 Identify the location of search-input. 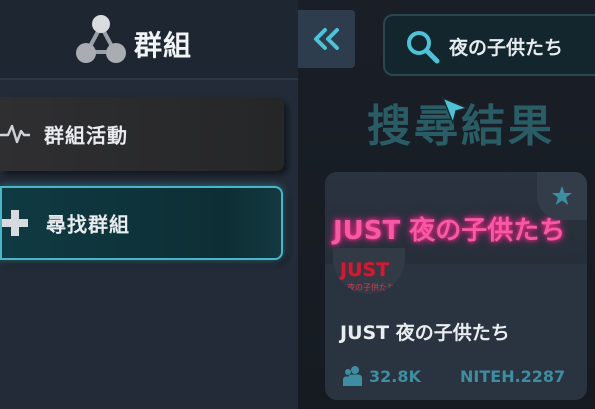
(522, 46).